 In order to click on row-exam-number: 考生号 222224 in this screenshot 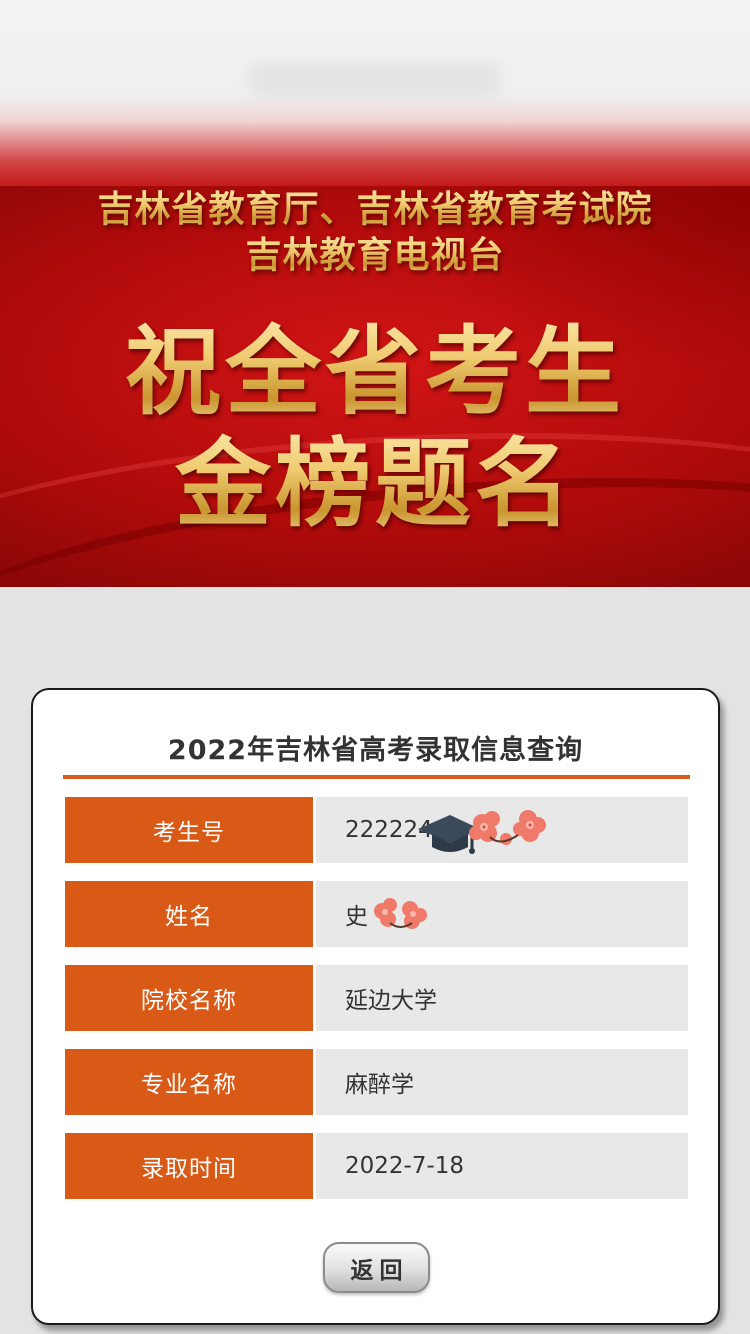, I will do `click(376, 830)`.